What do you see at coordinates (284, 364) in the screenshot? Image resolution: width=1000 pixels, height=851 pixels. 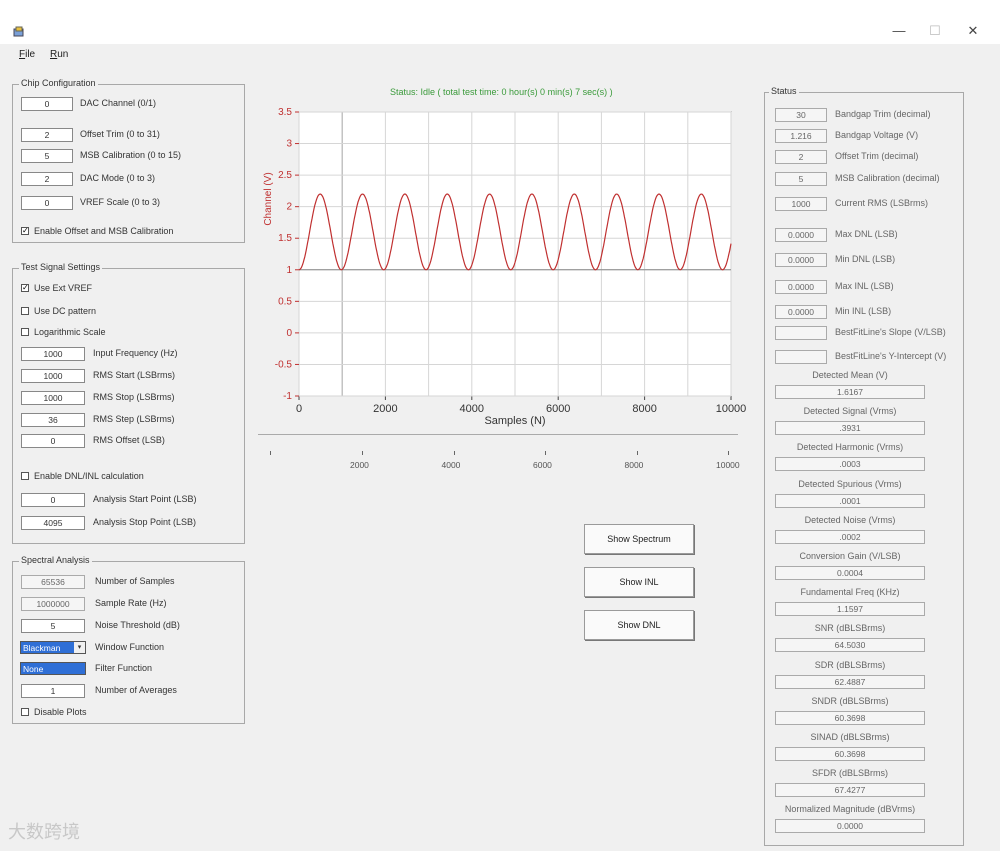 I see `y-tick-label: -0.5` at bounding box center [284, 364].